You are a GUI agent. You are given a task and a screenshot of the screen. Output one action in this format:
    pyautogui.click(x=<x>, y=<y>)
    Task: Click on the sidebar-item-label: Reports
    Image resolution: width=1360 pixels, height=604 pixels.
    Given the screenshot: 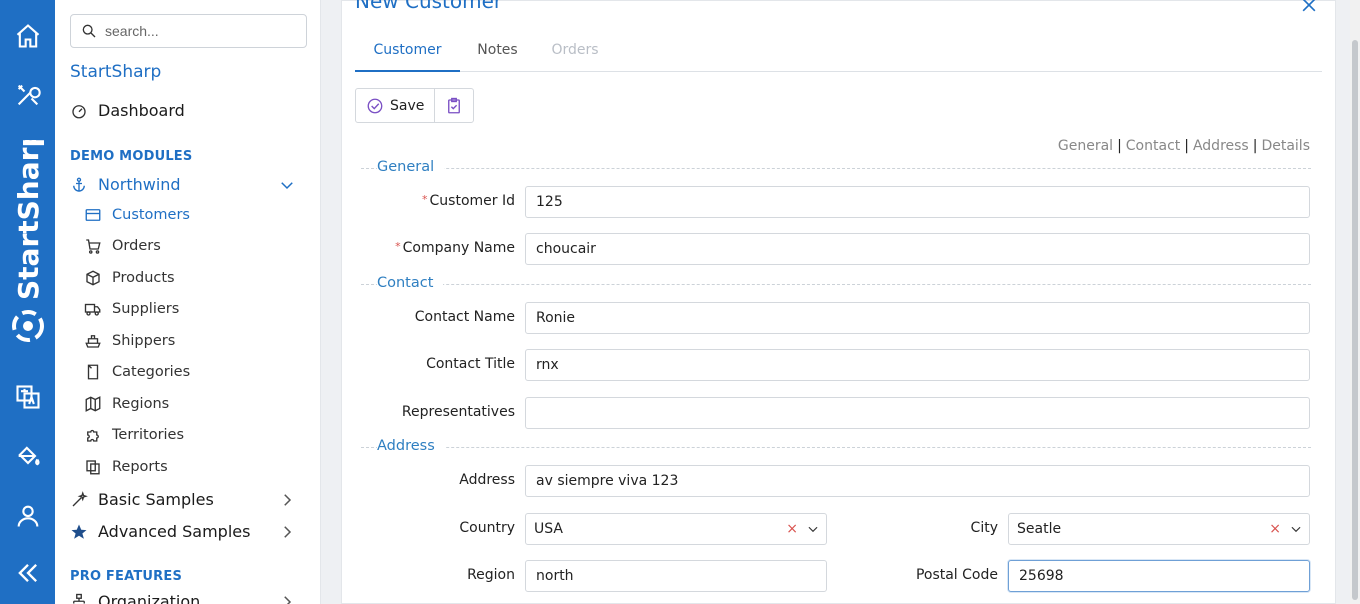 What is the action you would take?
    pyautogui.click(x=140, y=467)
    